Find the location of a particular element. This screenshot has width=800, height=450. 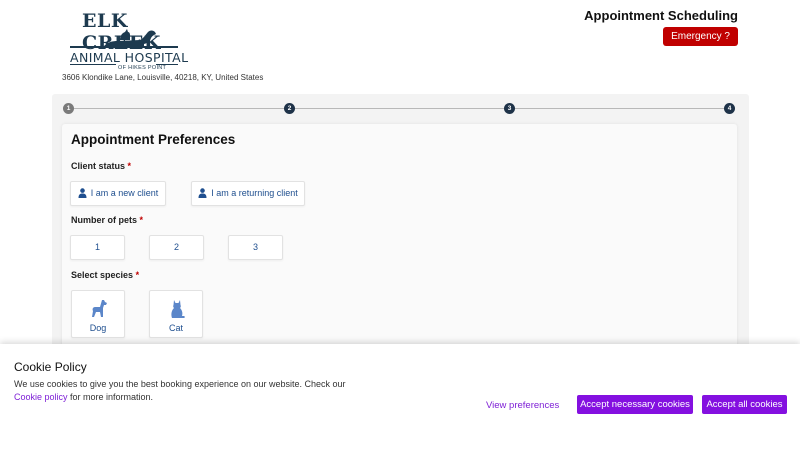

species-dog-label: Dog is located at coordinates (98, 328).